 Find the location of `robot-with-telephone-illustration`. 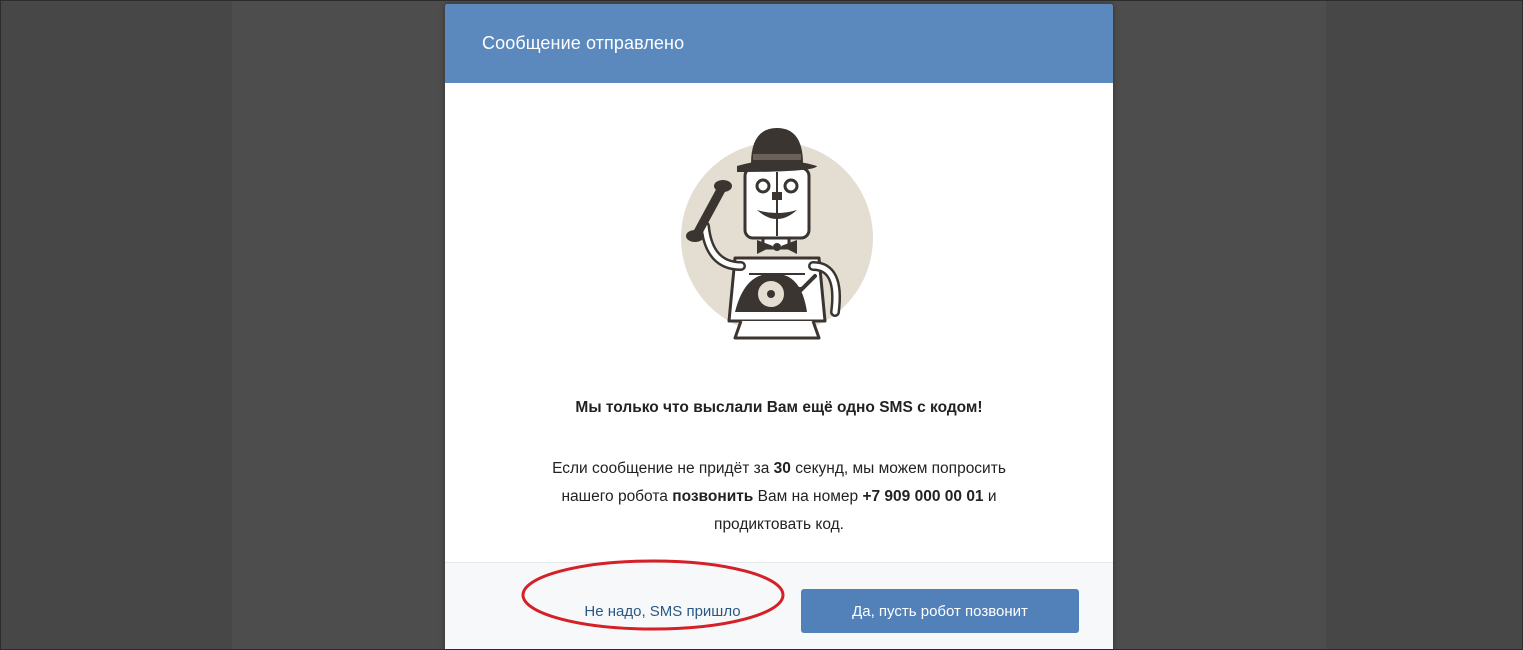

robot-with-telephone-illustration is located at coordinates (777, 234).